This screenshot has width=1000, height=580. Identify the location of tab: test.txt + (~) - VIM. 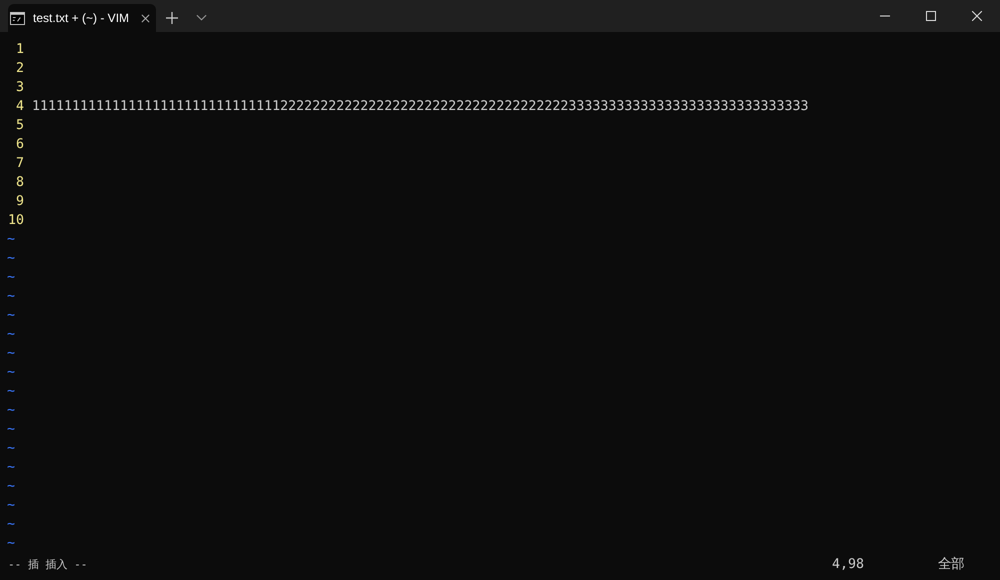
(82, 18).